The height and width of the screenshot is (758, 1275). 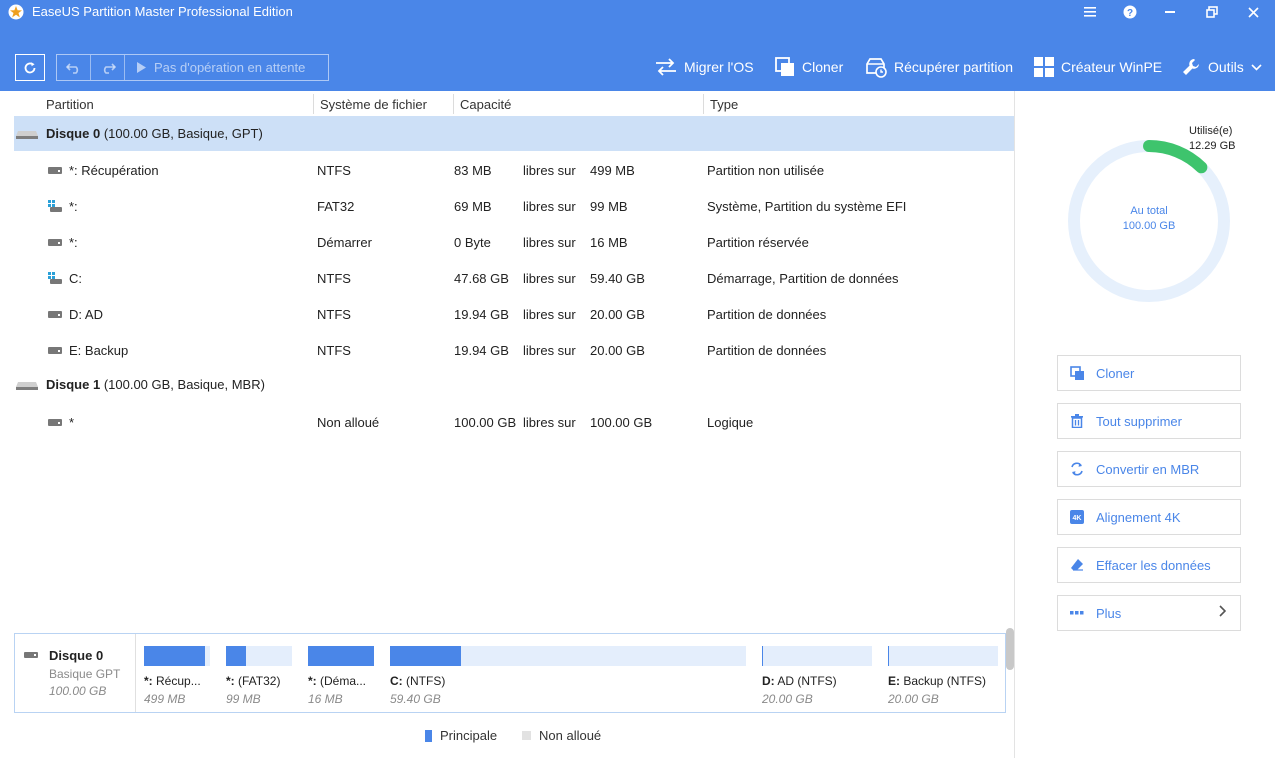 What do you see at coordinates (165, 699) in the screenshot?
I see `segment-size: 499 MB` at bounding box center [165, 699].